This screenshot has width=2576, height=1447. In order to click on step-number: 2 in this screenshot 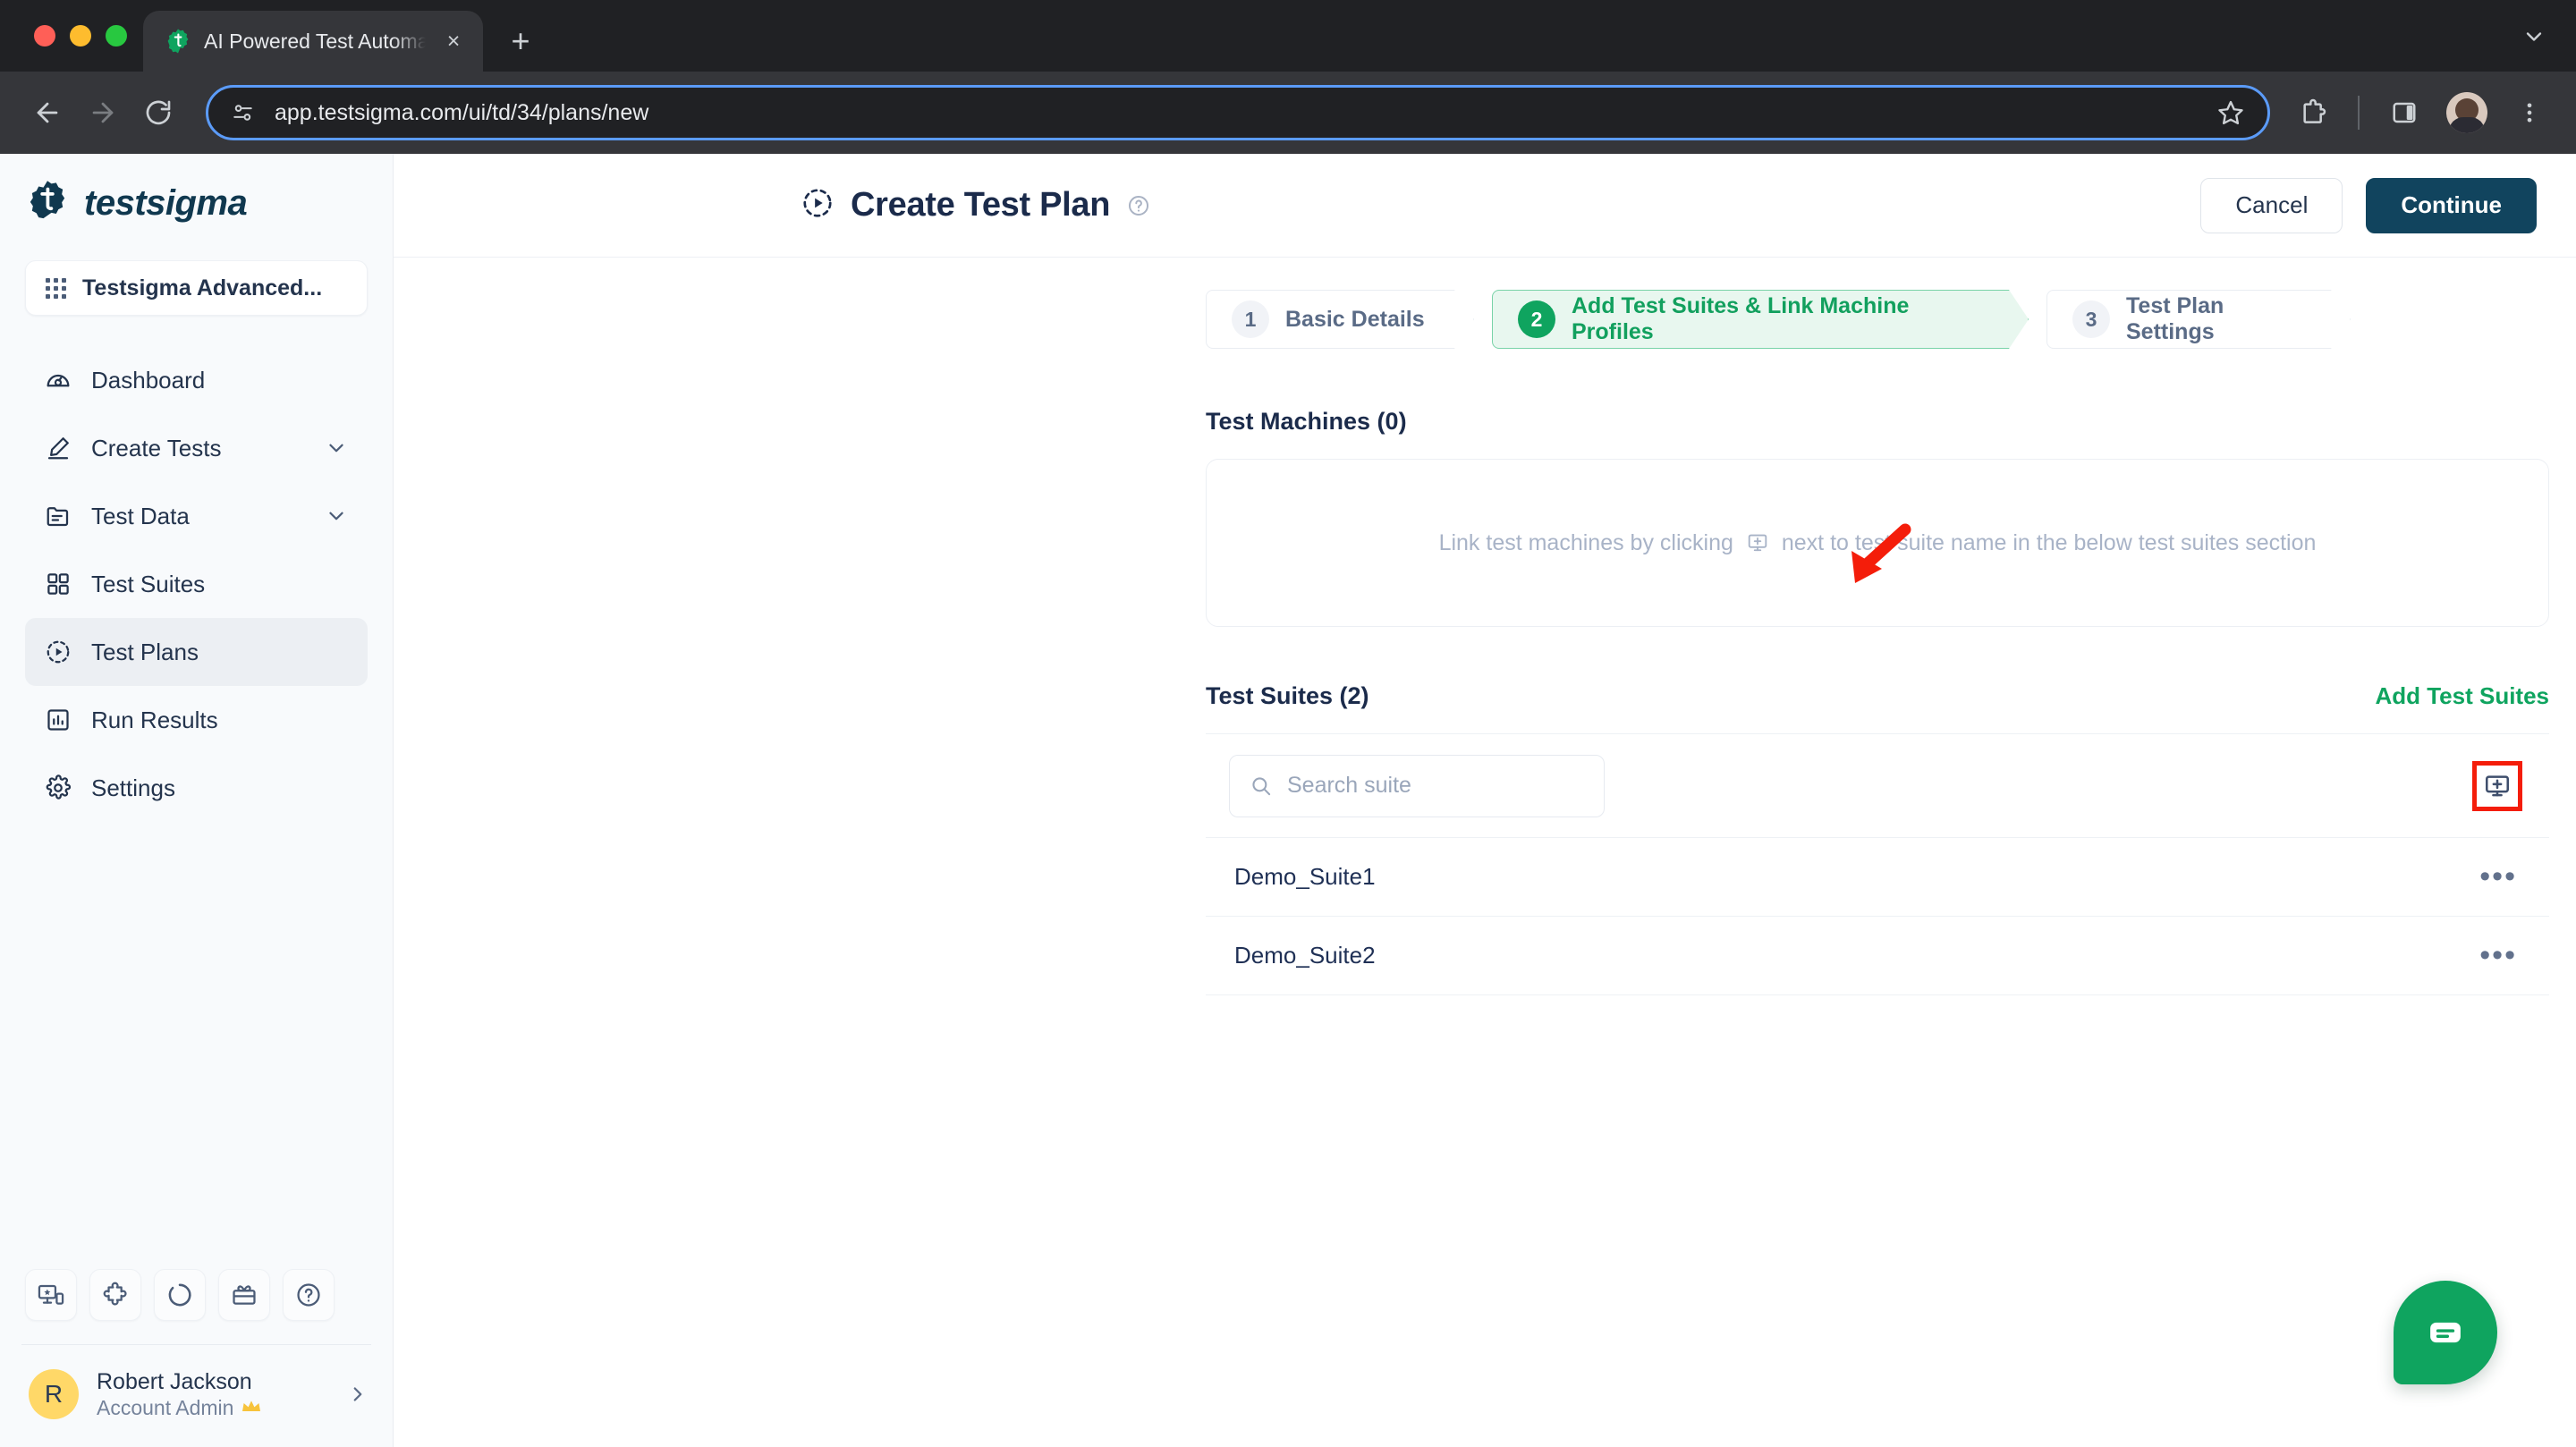, I will do `click(1536, 319)`.